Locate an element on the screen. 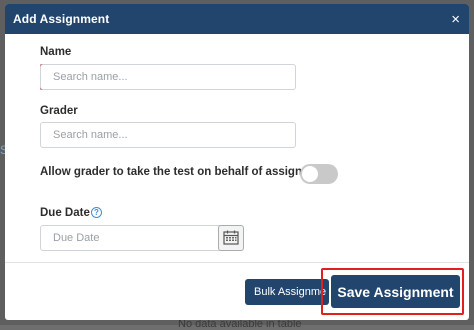 This screenshot has width=474, height=330. toggle-knob is located at coordinates (310, 174).